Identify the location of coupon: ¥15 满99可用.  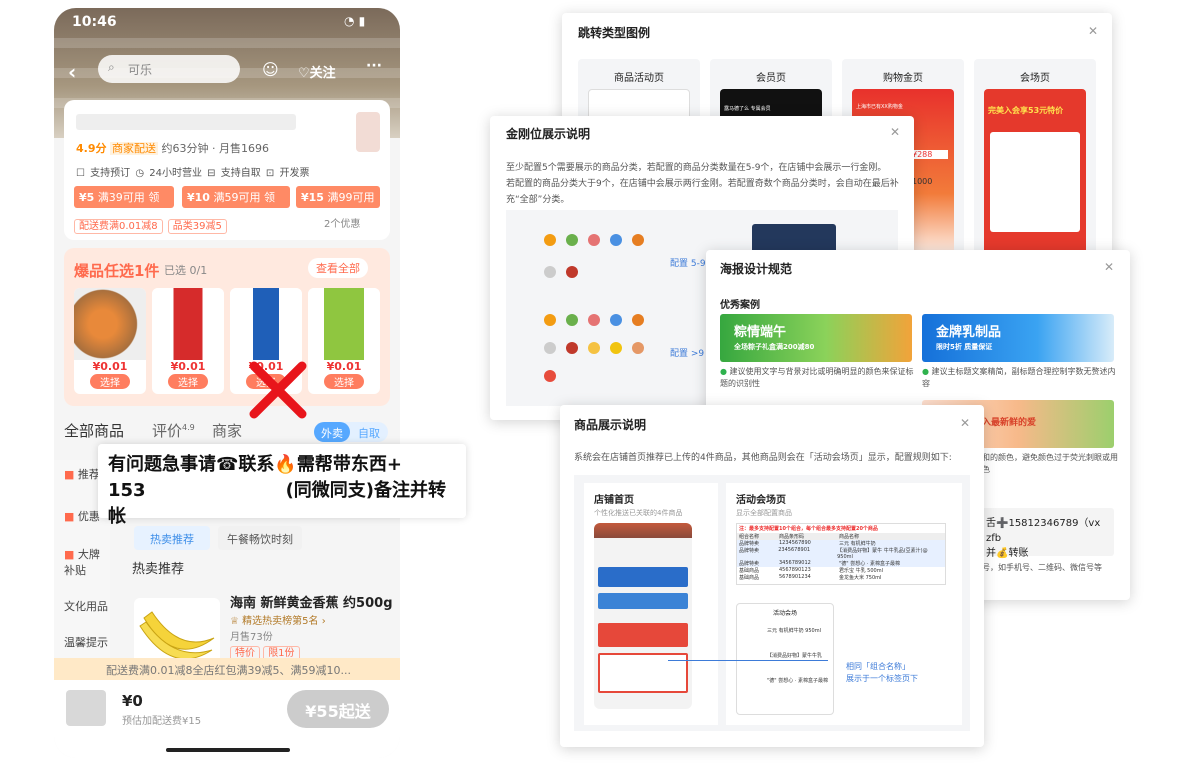
(338, 197).